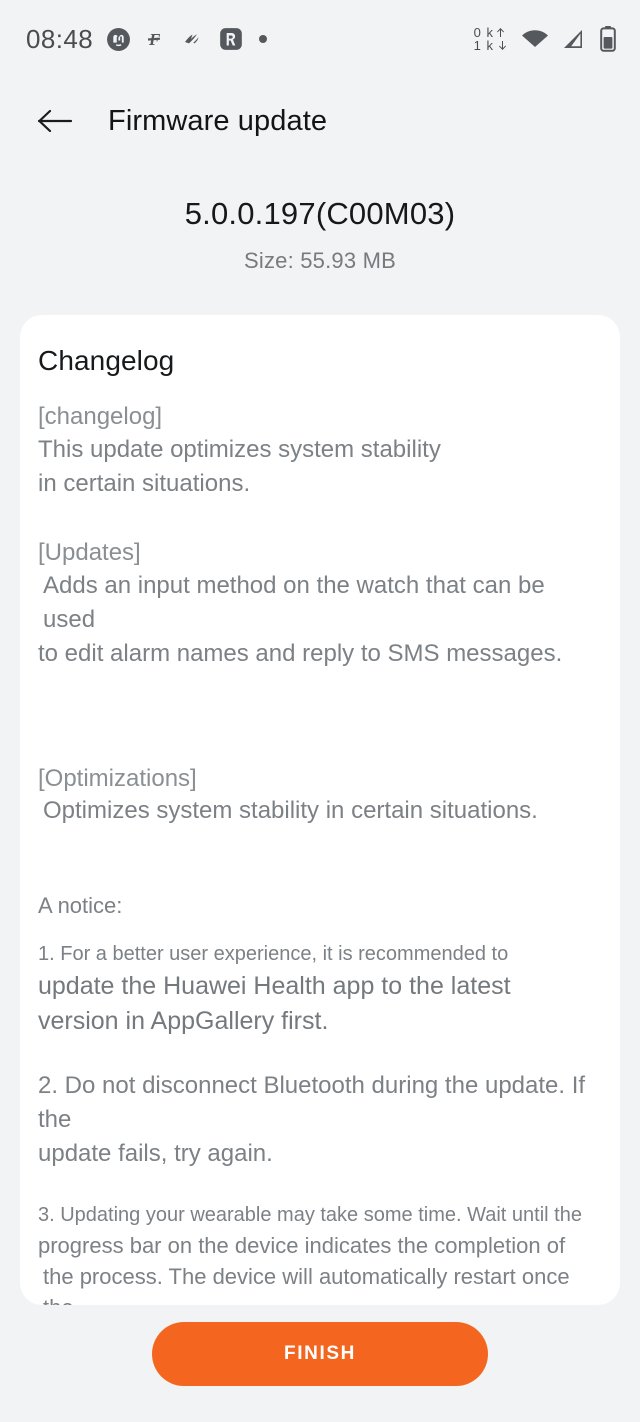 Image resolution: width=640 pixels, height=1422 pixels. What do you see at coordinates (100, 416) in the screenshot?
I see `section-head-changelog: [changelog]` at bounding box center [100, 416].